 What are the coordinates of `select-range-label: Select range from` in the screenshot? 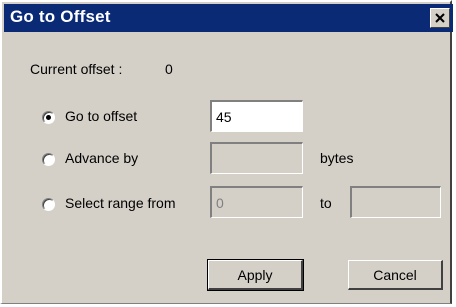 It's located at (120, 203).